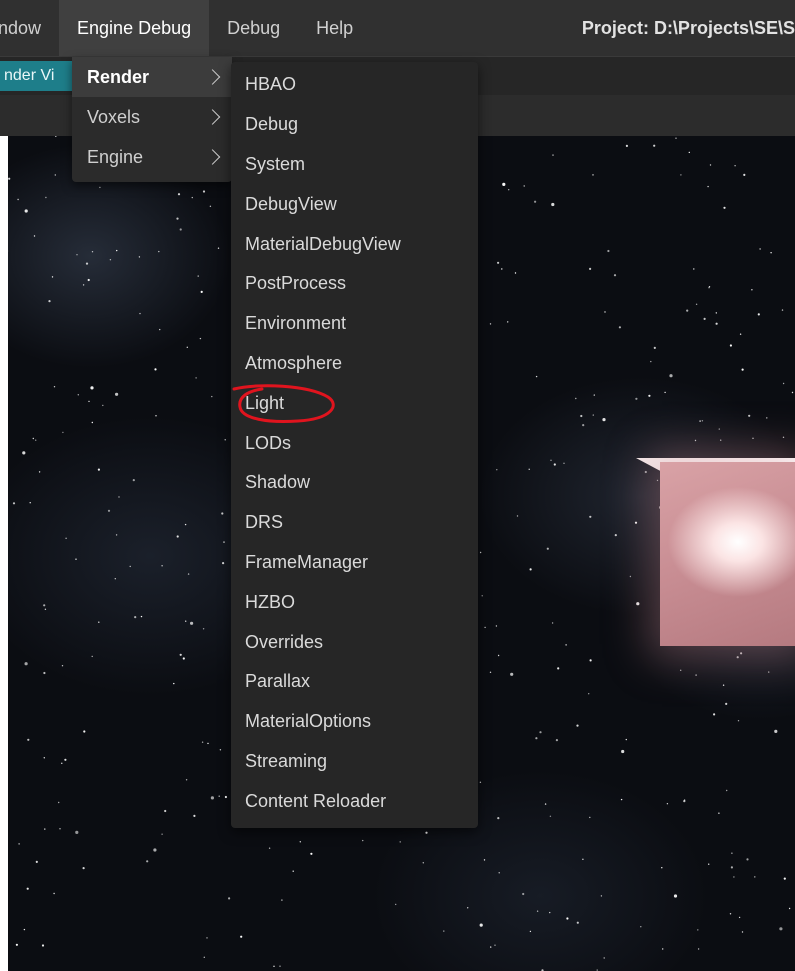  I want to click on submenu-item-hbao: HBAO, so click(354, 85).